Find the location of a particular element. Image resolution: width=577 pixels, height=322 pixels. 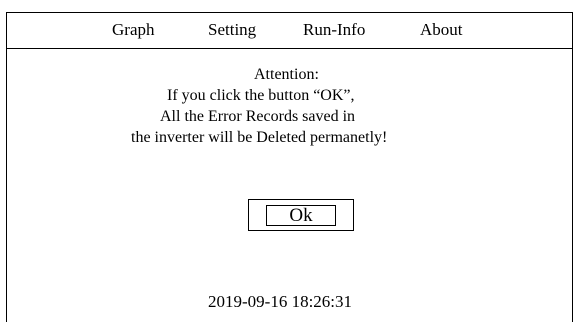

menu-item-setting: Setting is located at coordinates (232, 30).